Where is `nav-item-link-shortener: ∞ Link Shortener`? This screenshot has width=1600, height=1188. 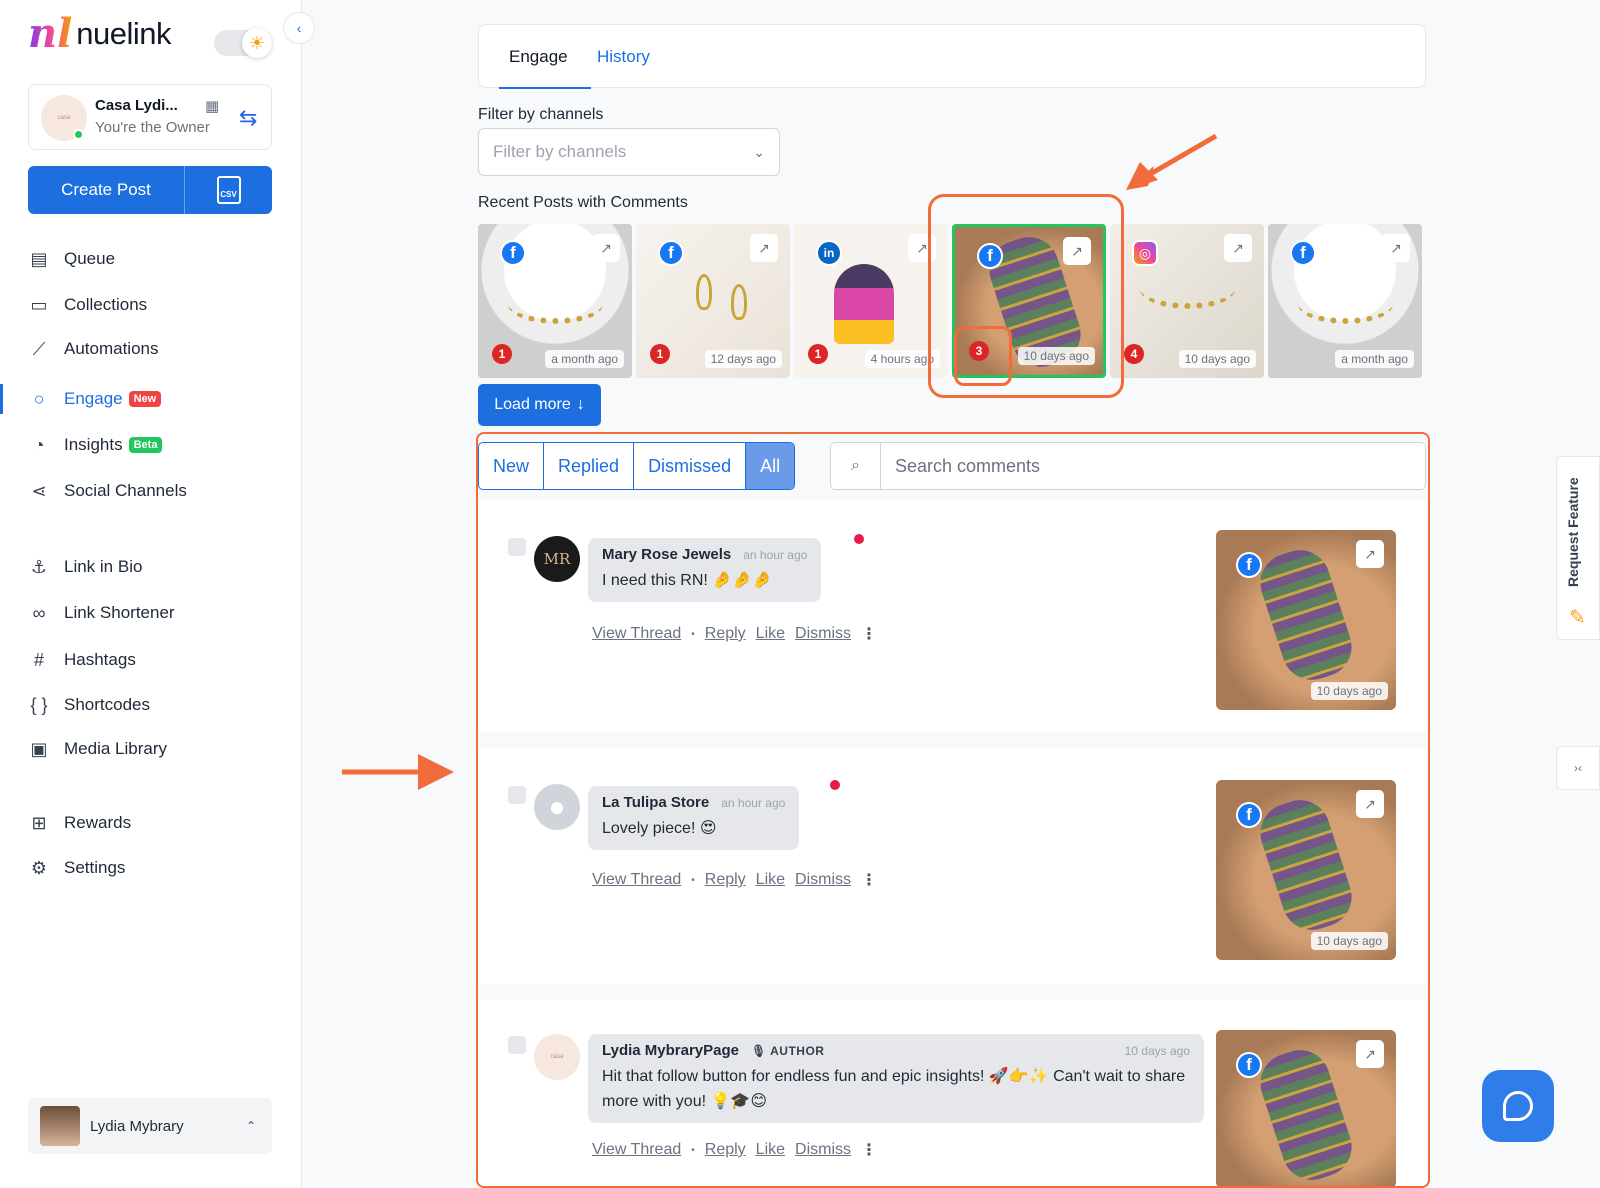 nav-item-link-shortener: ∞ Link Shortener is located at coordinates (101, 613).